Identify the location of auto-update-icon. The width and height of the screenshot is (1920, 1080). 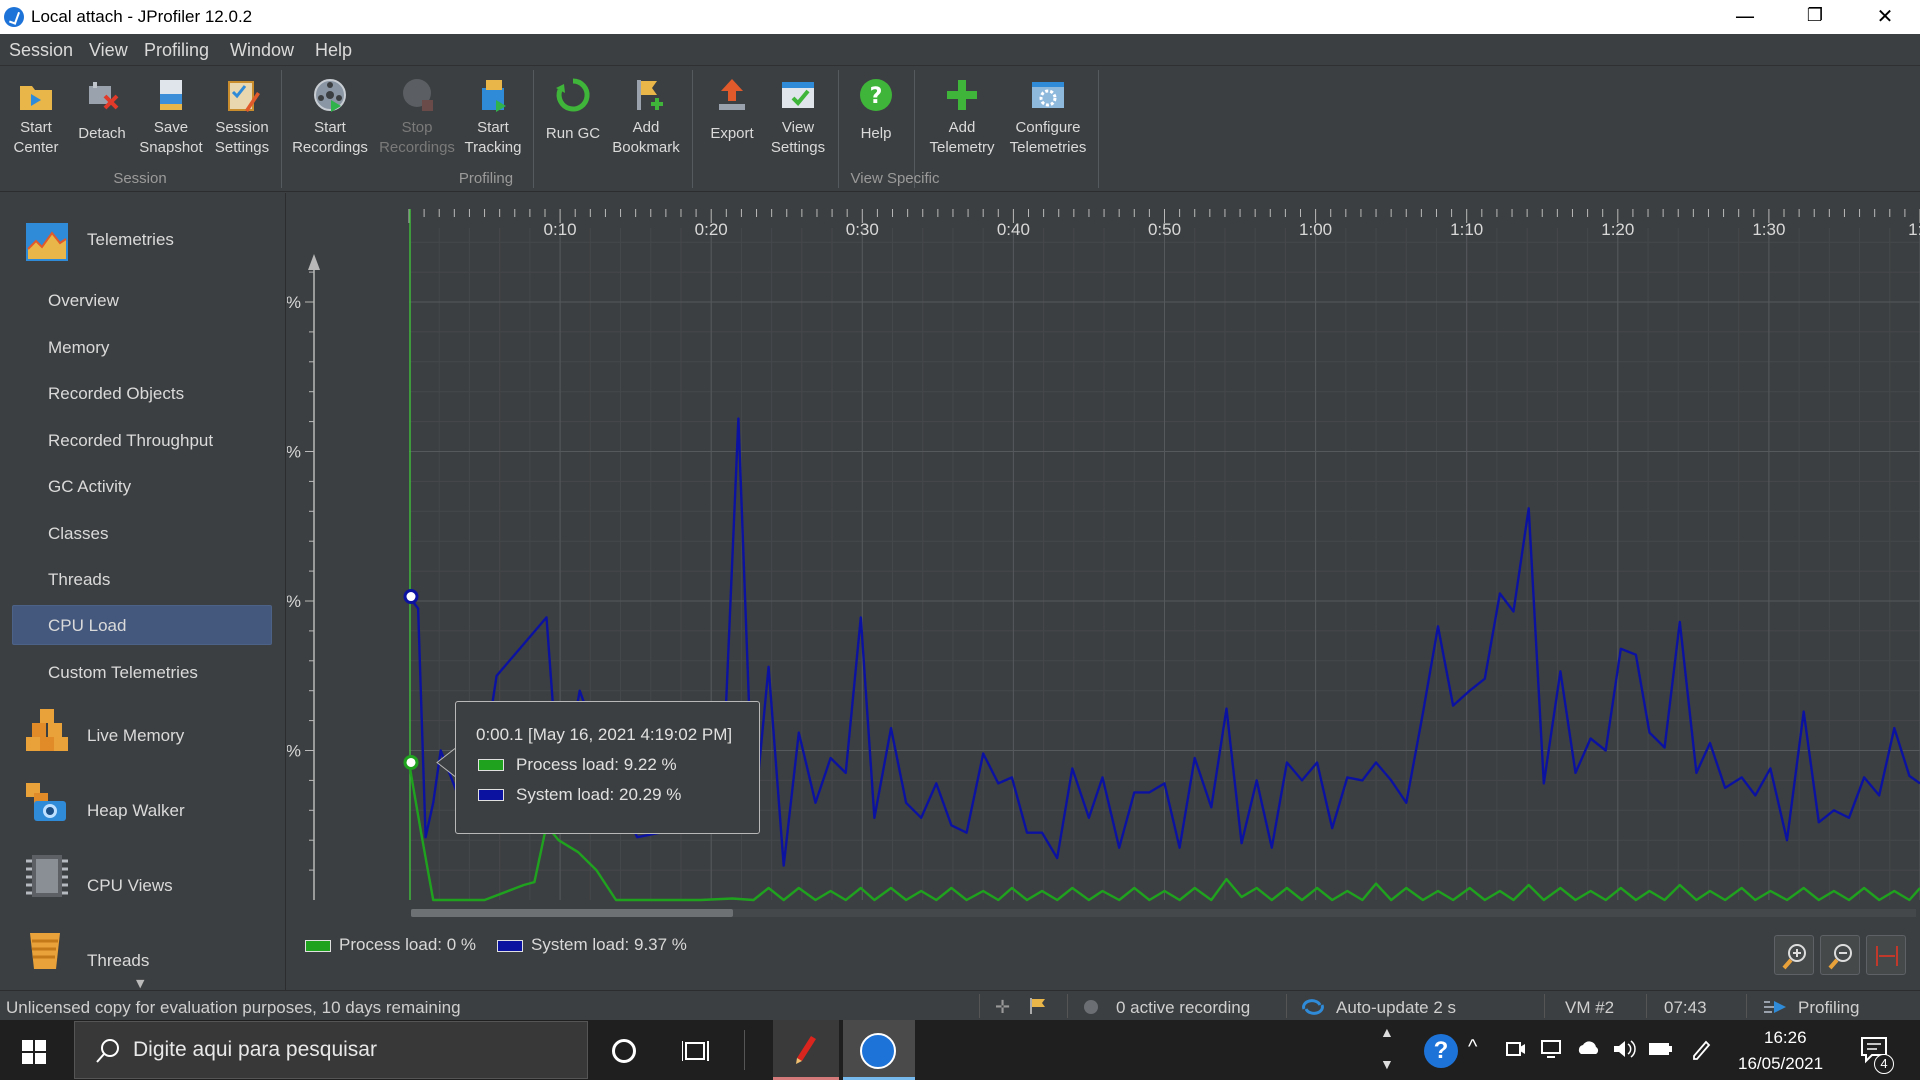
(1313, 1009).